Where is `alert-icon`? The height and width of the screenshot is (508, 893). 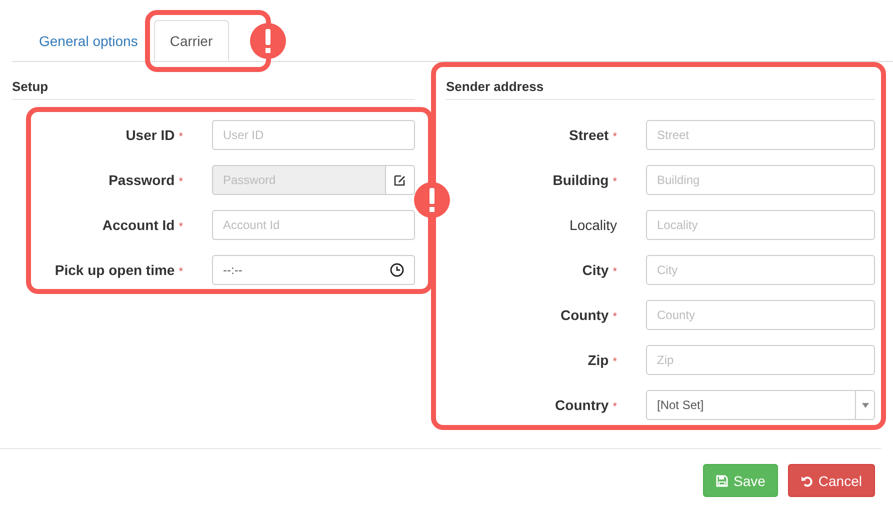 alert-icon is located at coordinates (268, 41).